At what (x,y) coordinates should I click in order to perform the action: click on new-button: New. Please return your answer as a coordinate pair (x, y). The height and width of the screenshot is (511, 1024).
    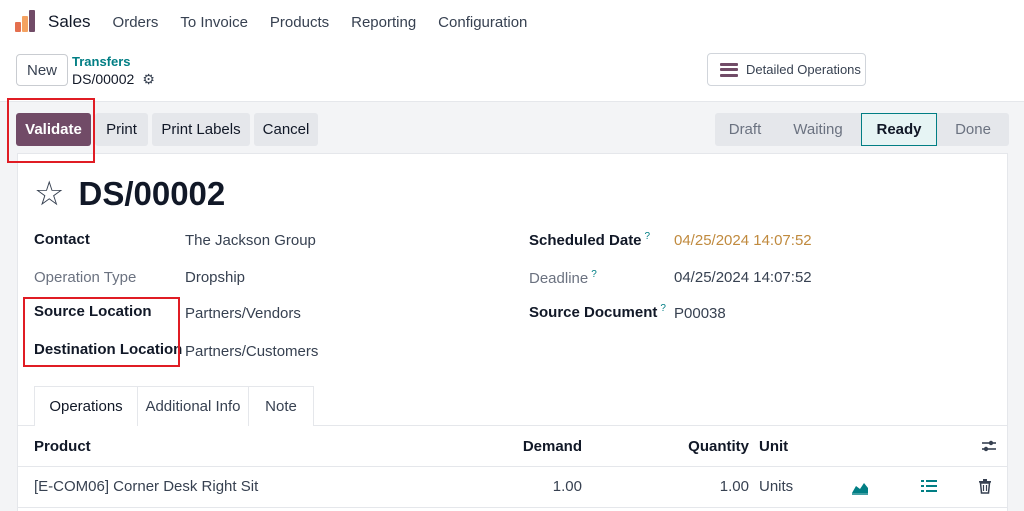
    Looking at the image, I should click on (42, 70).